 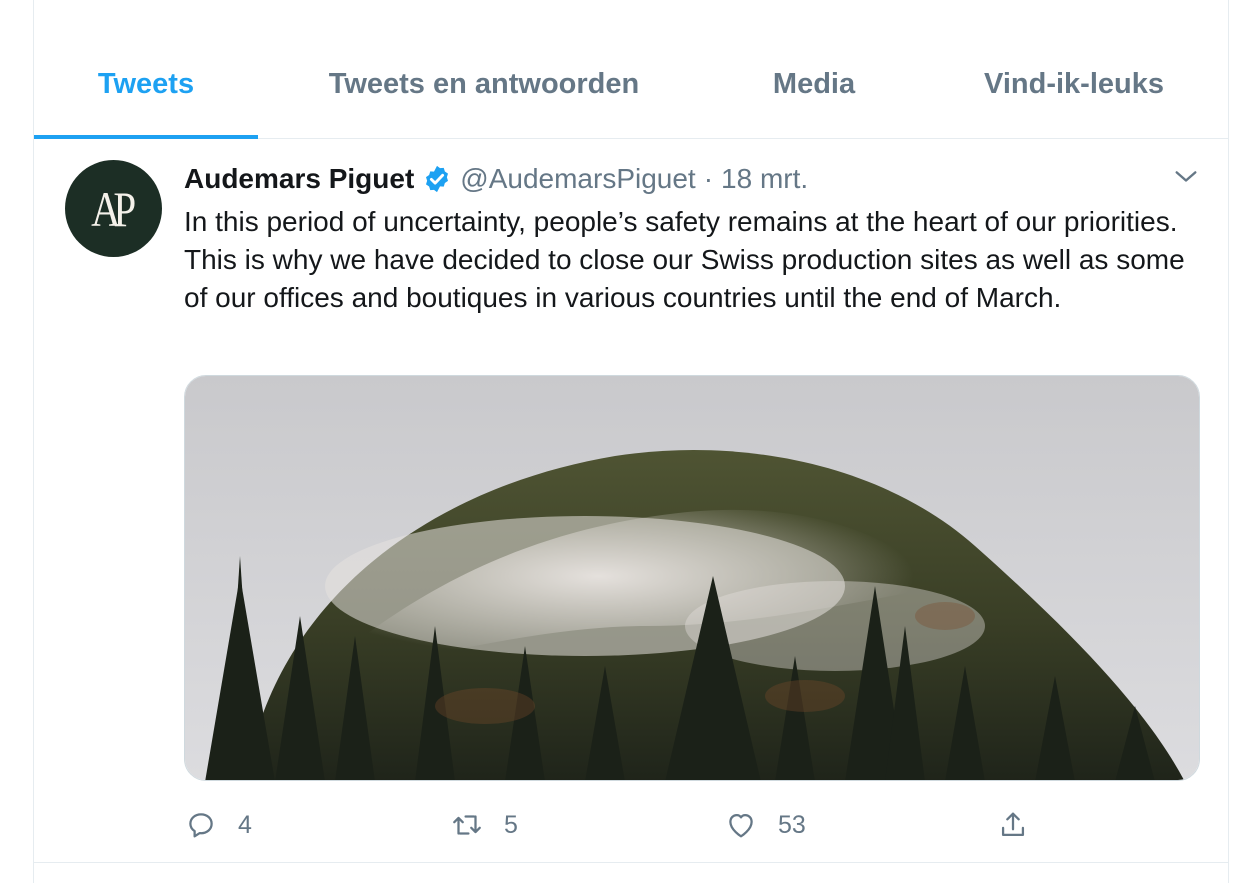 I want to click on avatar-logo: AP, so click(x=113, y=208).